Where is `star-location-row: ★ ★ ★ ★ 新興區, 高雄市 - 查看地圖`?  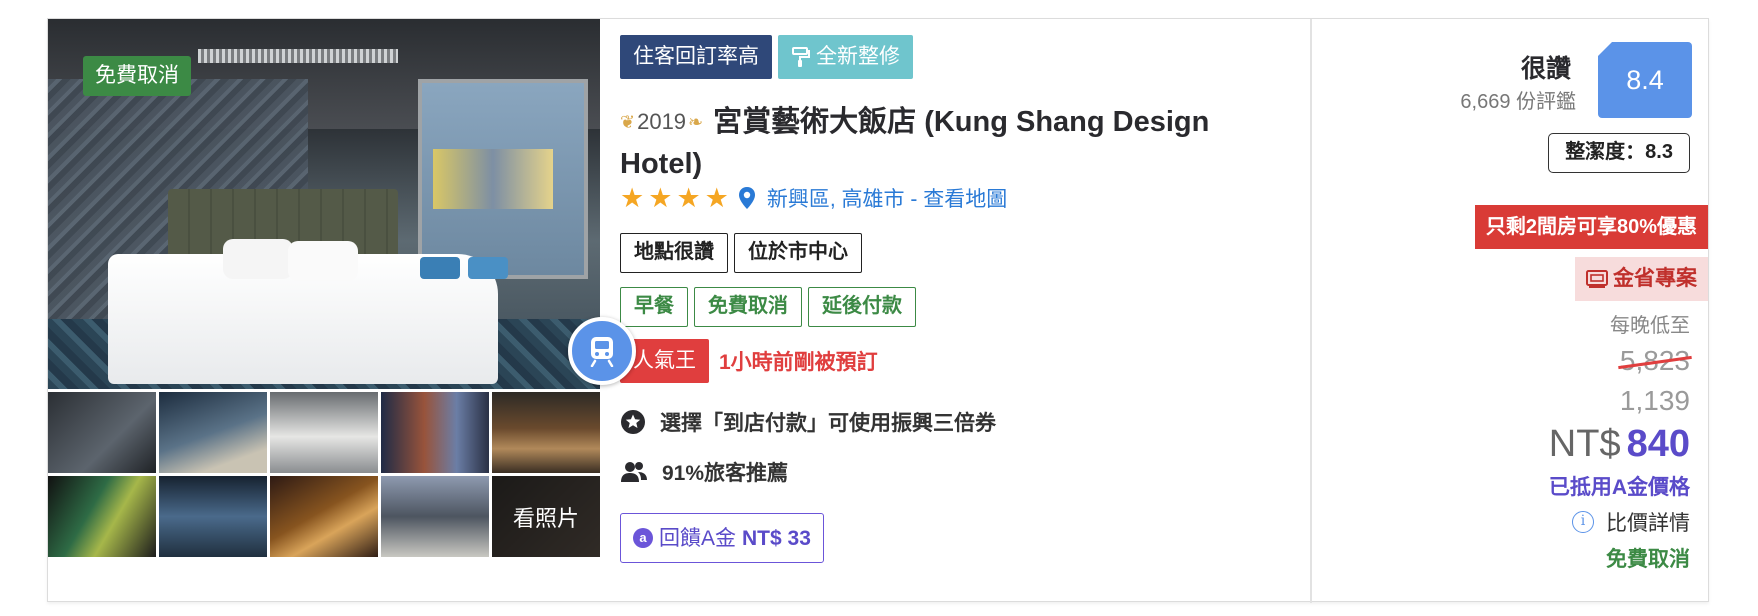
star-location-row: ★ ★ ★ ★ 新興區, 高雄市 - 查看地圖 is located at coordinates (813, 198).